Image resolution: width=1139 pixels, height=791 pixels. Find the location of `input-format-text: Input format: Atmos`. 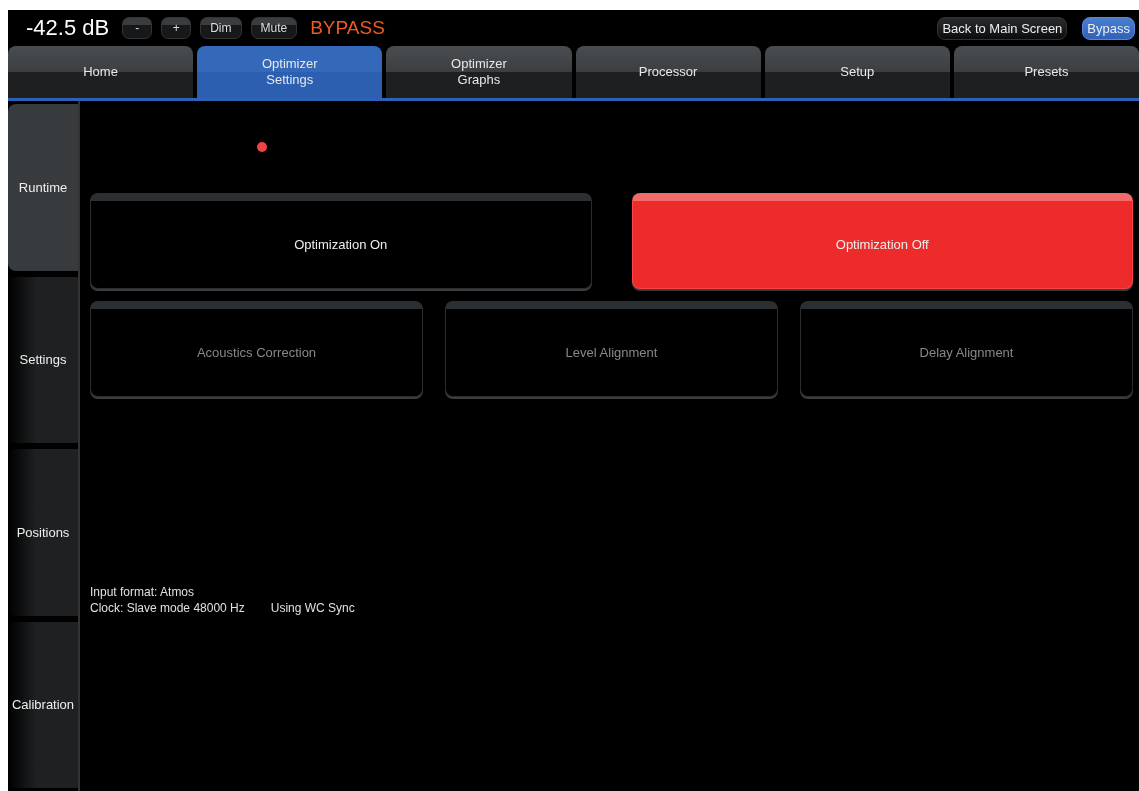

input-format-text: Input format: Atmos is located at coordinates (143, 592).